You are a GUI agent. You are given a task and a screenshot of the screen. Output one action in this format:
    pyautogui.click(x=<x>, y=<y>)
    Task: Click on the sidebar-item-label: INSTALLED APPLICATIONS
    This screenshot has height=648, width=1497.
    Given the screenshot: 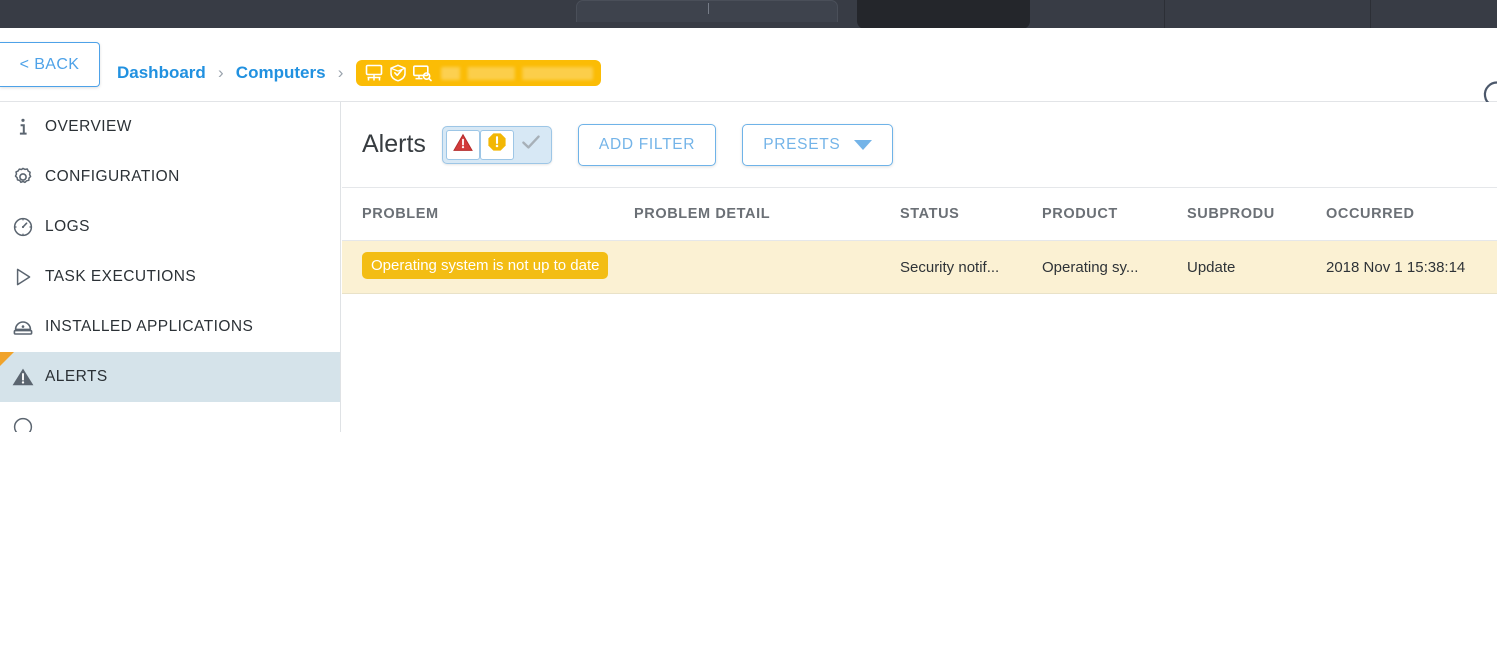 What is the action you would take?
    pyautogui.click(x=149, y=326)
    